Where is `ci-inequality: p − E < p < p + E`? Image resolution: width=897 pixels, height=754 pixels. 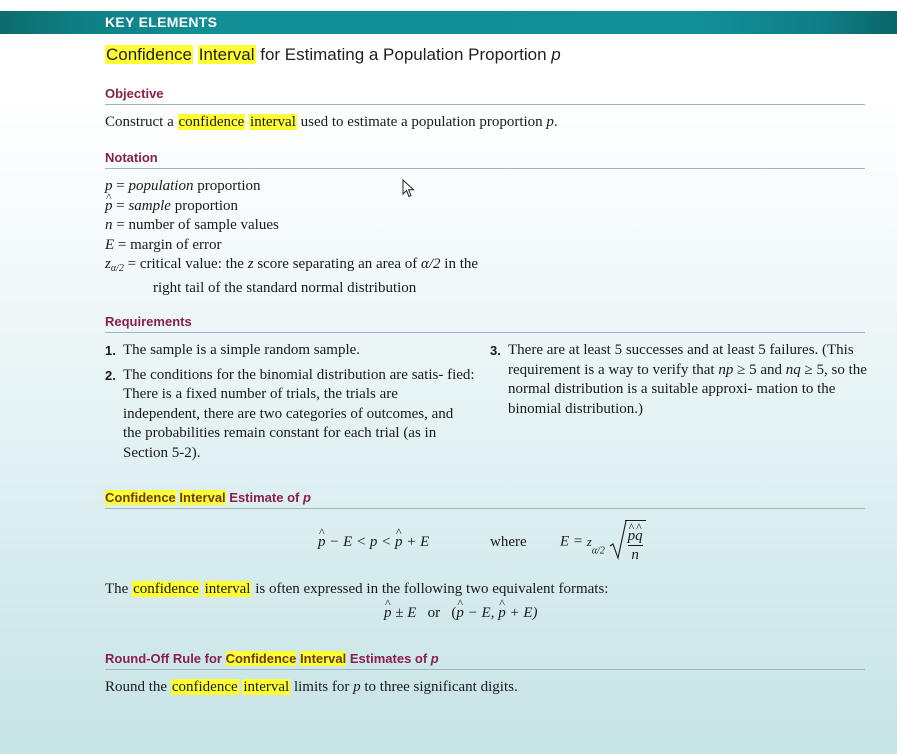 ci-inequality: p − E < p < p + E is located at coordinates (374, 538).